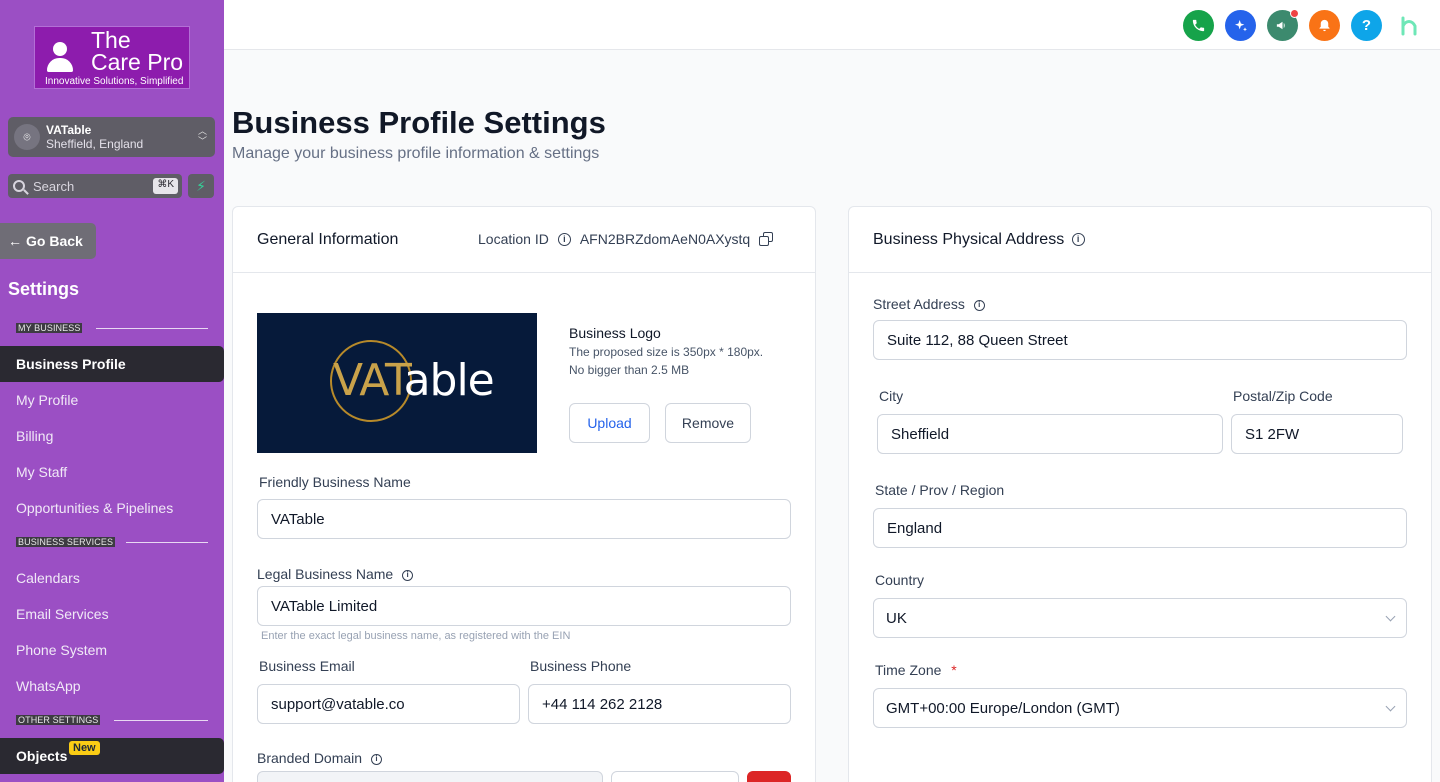 The height and width of the screenshot is (782, 1440). Describe the element at coordinates (1240, 25) in the screenshot. I see `sparkle-icon` at that location.